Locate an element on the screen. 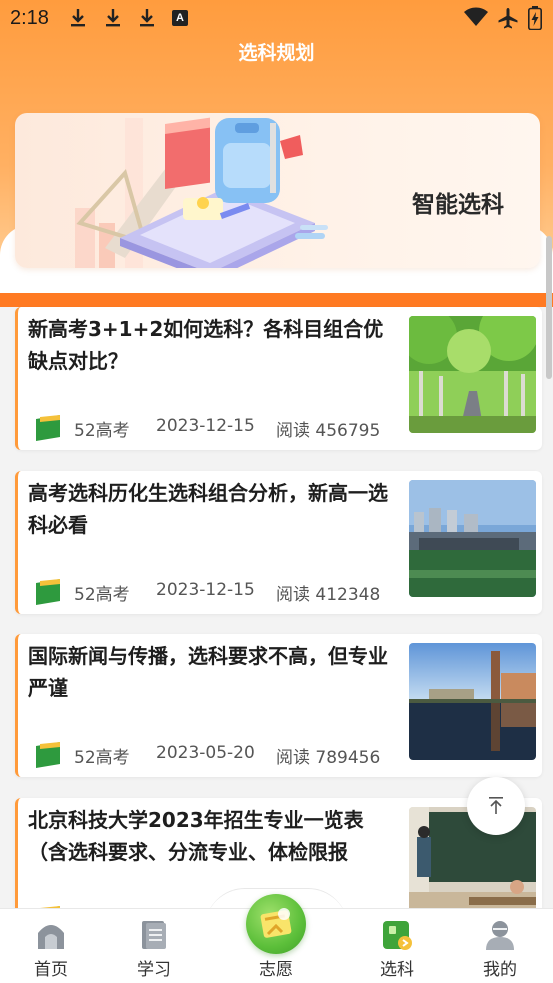  nav-item-study: 学习 is located at coordinates (154, 946).